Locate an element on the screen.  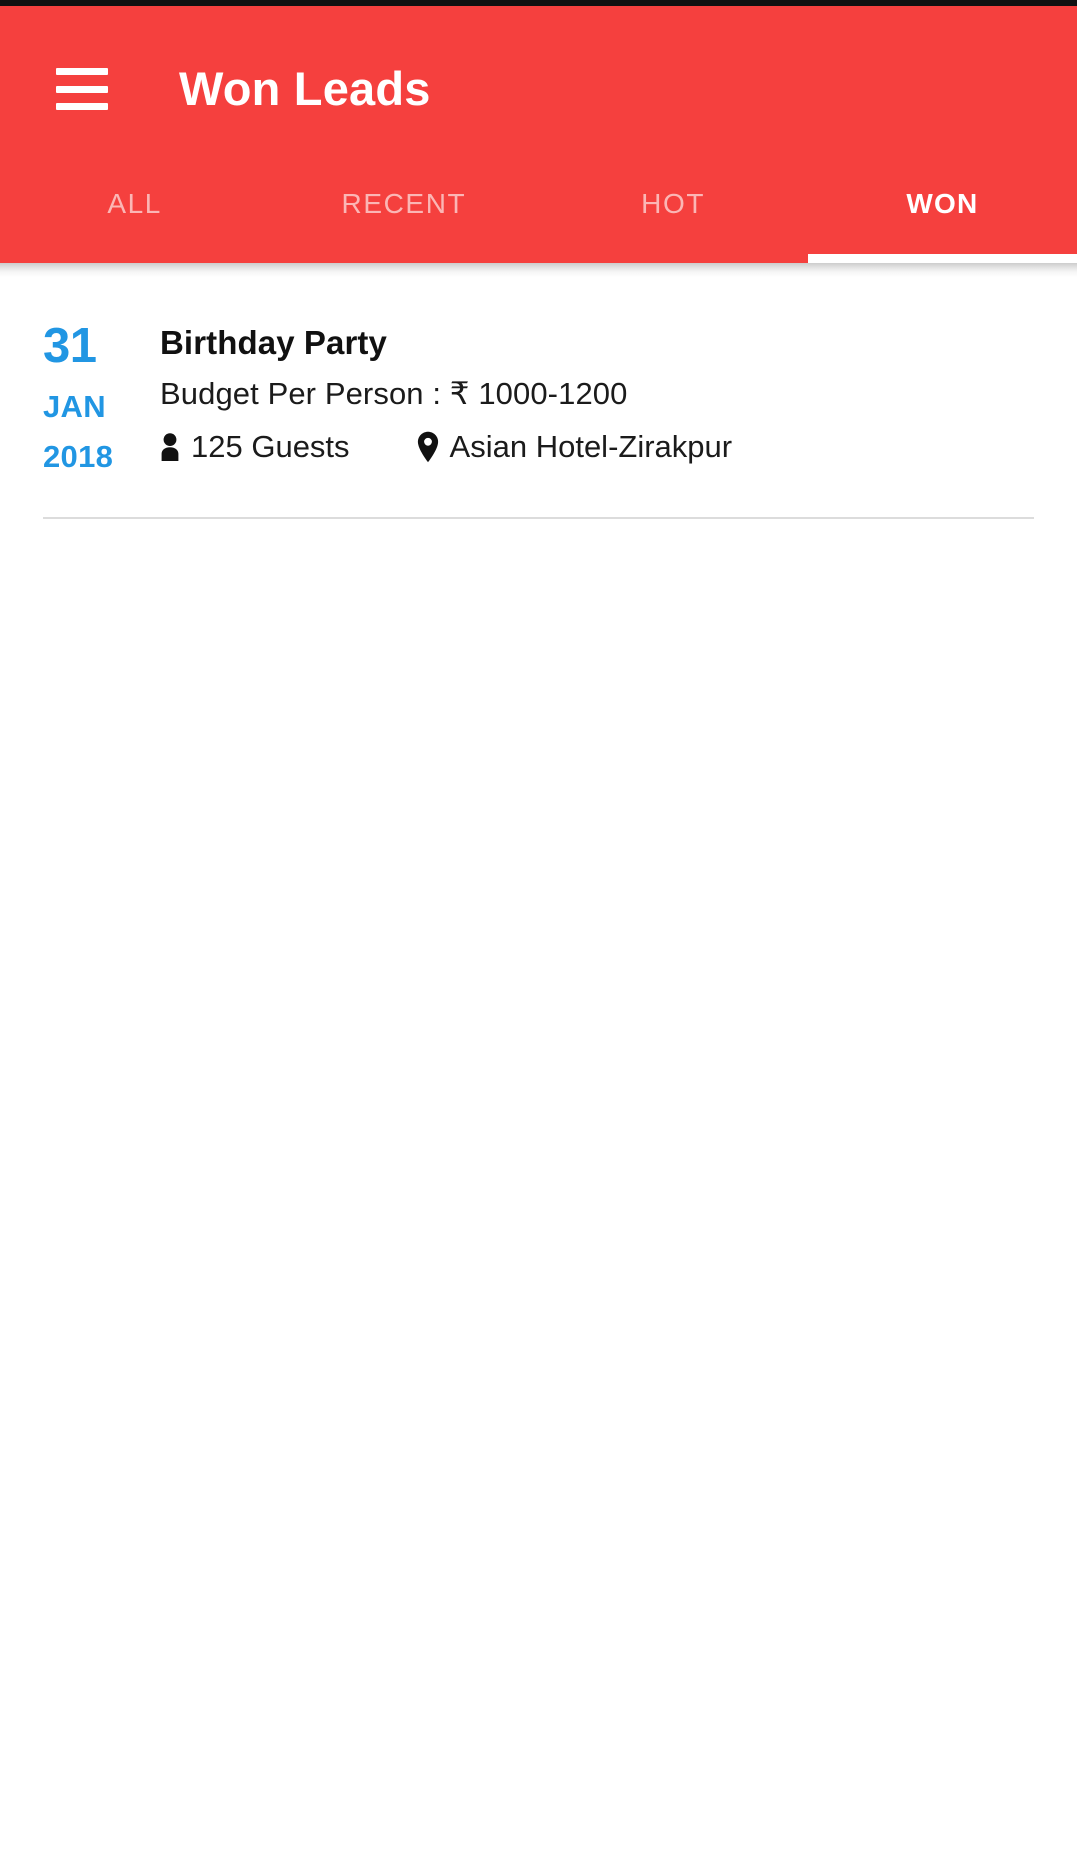
tab-bar: ALL RECENT HOT WON is located at coordinates (538, 214).